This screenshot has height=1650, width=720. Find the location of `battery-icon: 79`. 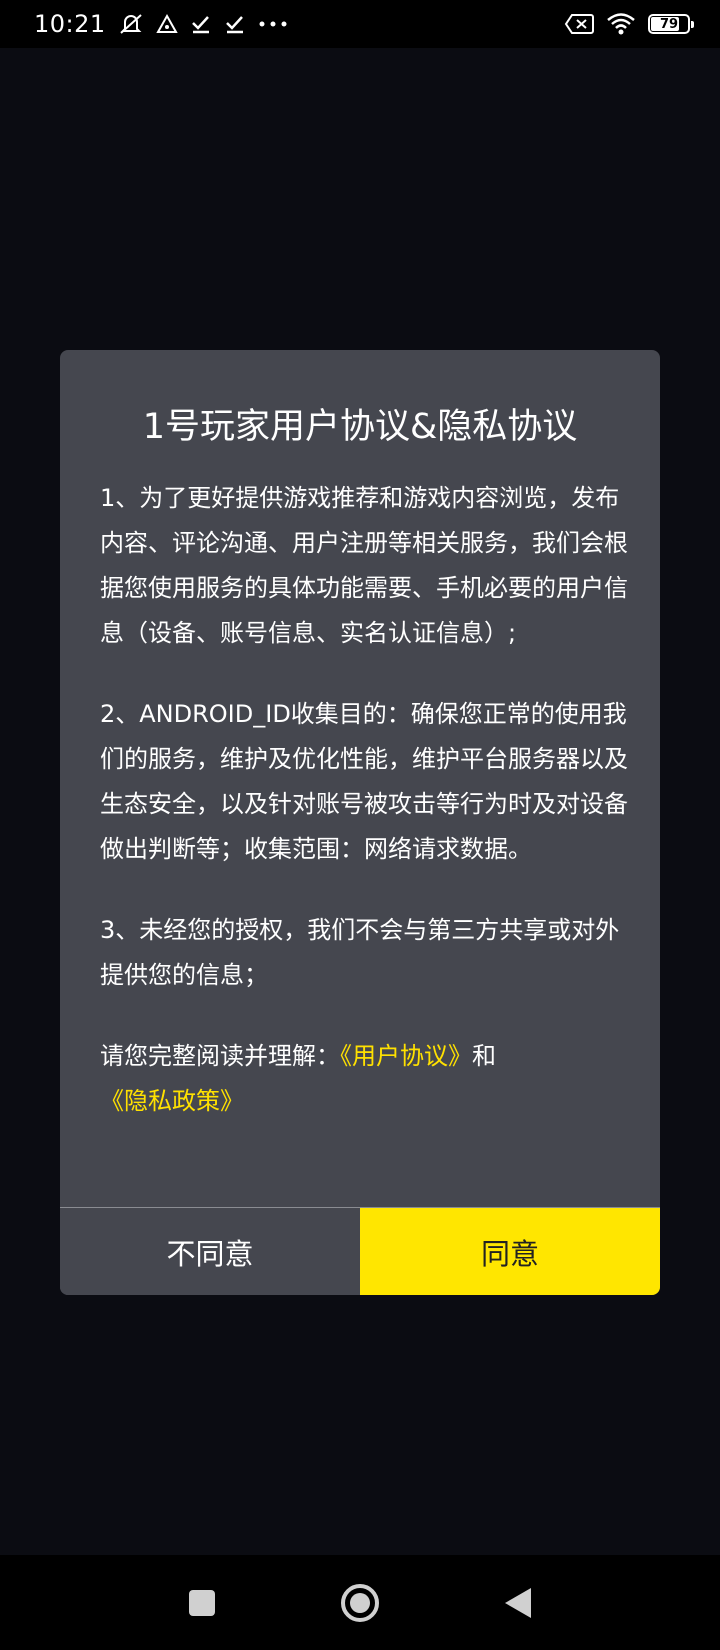

battery-icon: 79 is located at coordinates (671, 24).